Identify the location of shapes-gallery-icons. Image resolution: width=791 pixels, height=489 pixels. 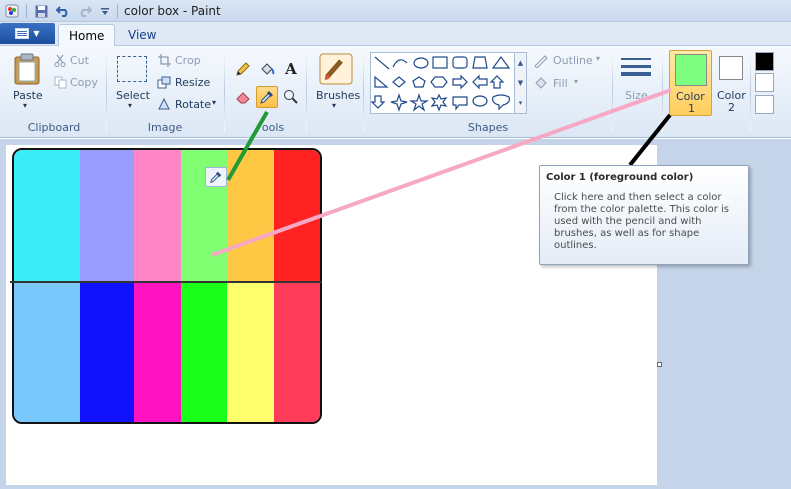
(440, 83).